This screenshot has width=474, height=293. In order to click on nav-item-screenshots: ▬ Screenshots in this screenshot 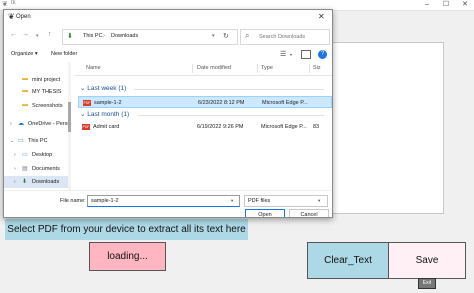, I will do `click(36, 106)`.